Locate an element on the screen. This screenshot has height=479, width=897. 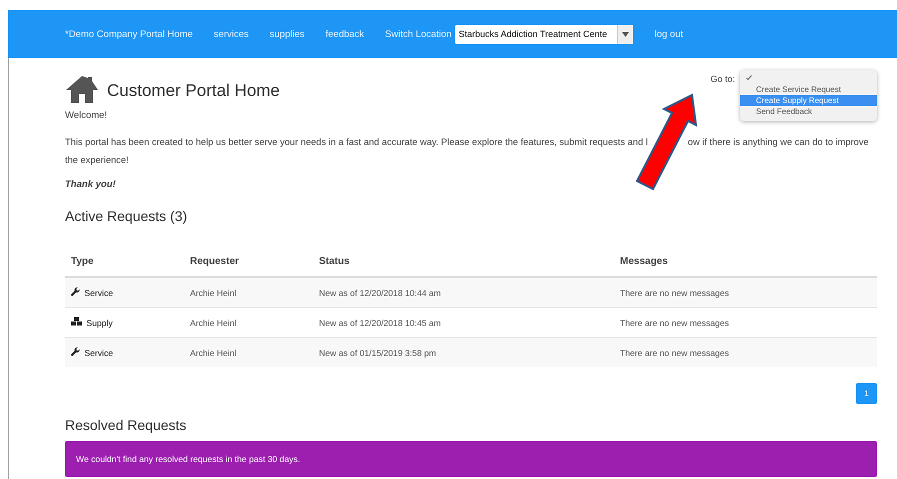
table-cell: New as of 01/15/2019 3:58 pm is located at coordinates (463, 352).